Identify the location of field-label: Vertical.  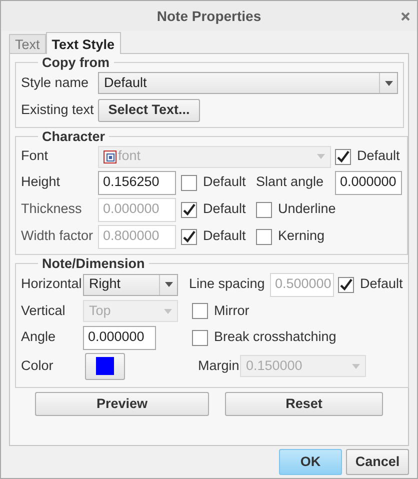
(43, 311).